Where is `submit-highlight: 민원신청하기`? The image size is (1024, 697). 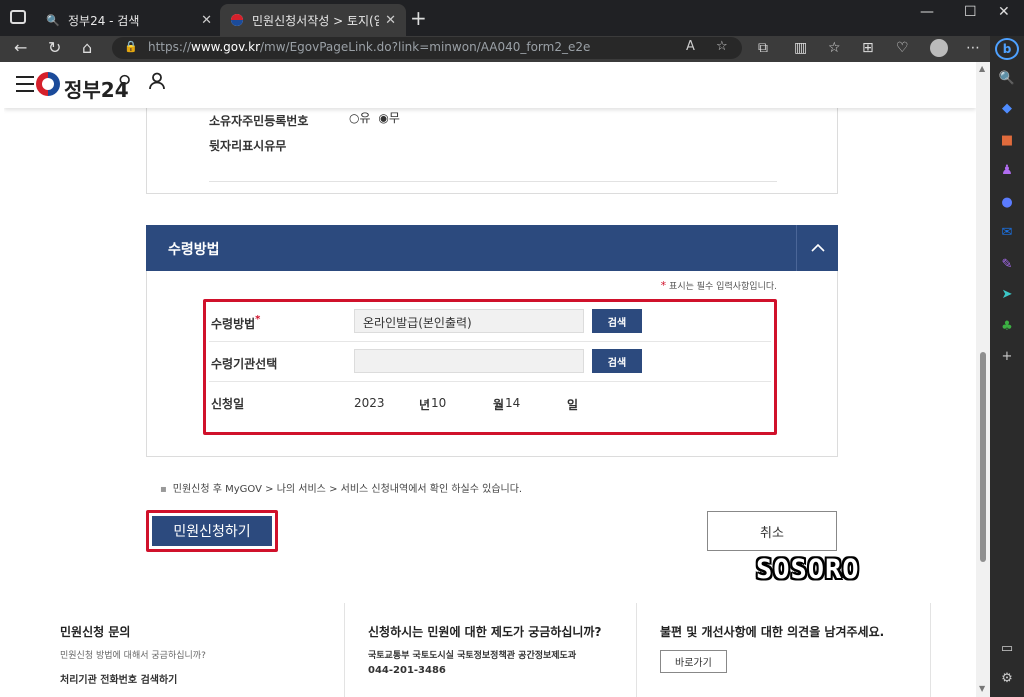
submit-highlight: 민원신청하기 is located at coordinates (212, 531).